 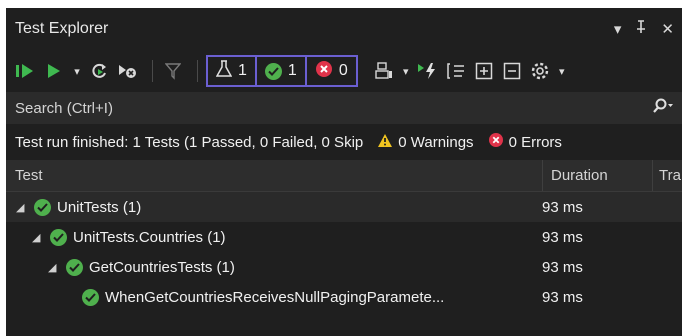 I want to click on failed-icon, so click(x=324, y=71).